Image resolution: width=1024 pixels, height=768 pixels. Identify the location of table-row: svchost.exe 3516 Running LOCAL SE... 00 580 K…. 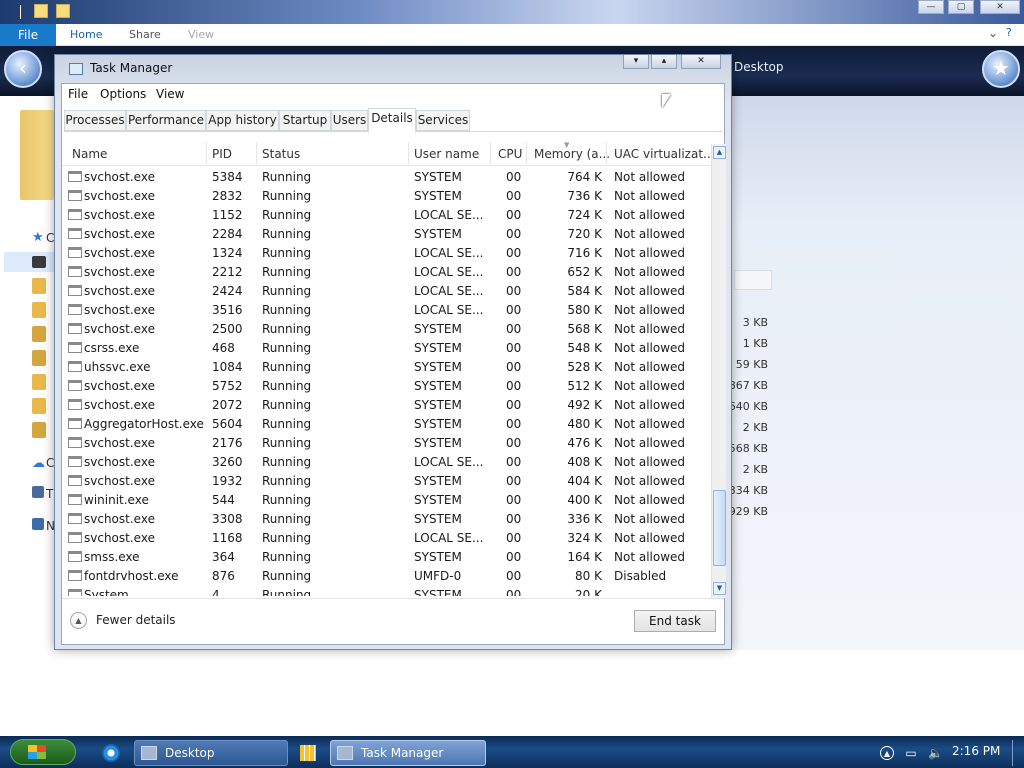
(386, 309).